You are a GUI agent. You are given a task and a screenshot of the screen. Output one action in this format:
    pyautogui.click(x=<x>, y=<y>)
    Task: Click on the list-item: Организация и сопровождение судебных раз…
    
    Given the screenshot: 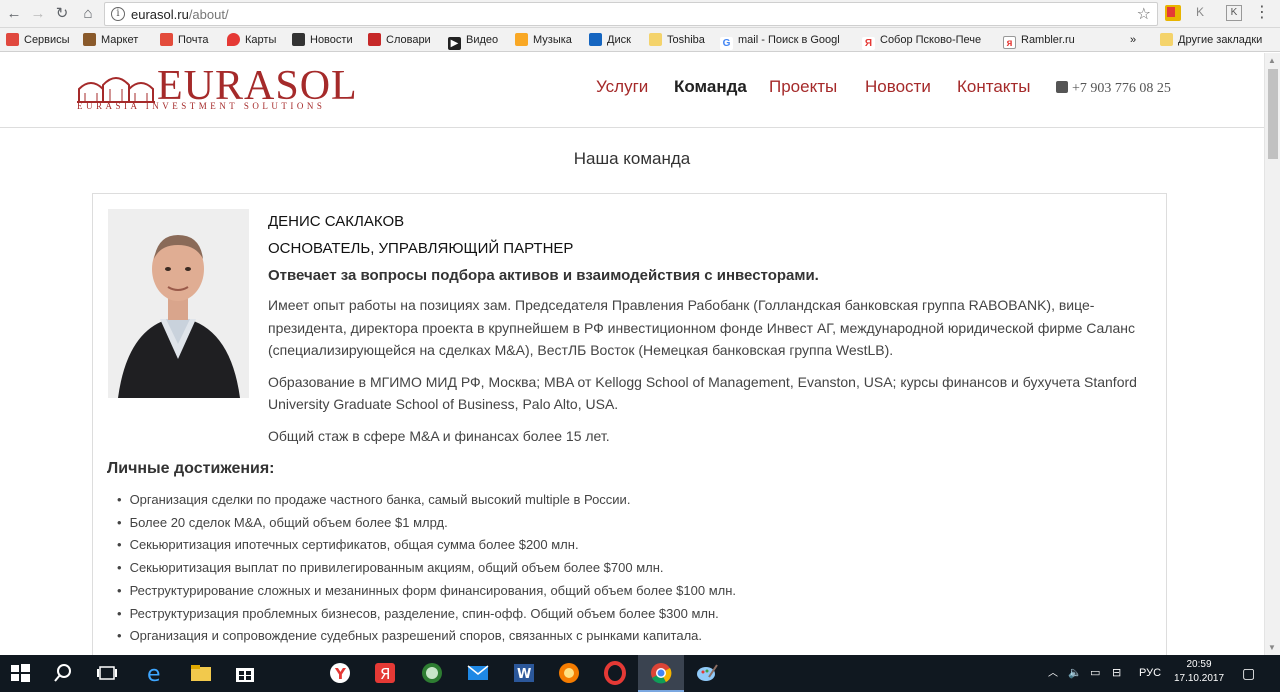 What is the action you would take?
    pyautogui.click(x=426, y=636)
    